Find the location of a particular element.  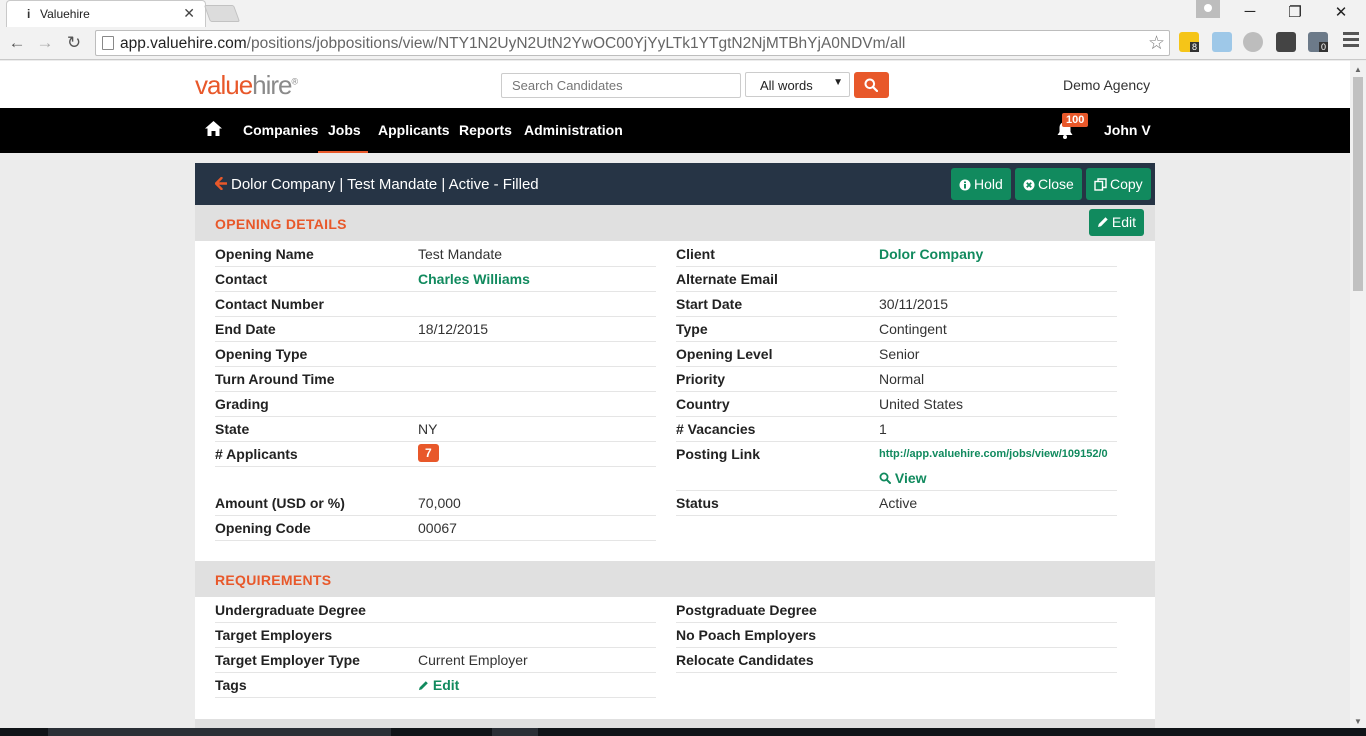

edit-tags-link: Edit is located at coordinates (438, 685).